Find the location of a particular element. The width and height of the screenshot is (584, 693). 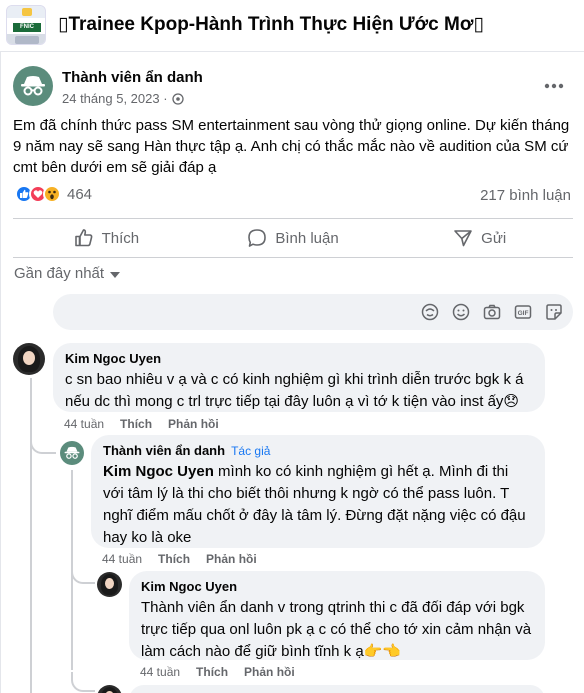

author-badge: Tác giả is located at coordinates (251, 451).